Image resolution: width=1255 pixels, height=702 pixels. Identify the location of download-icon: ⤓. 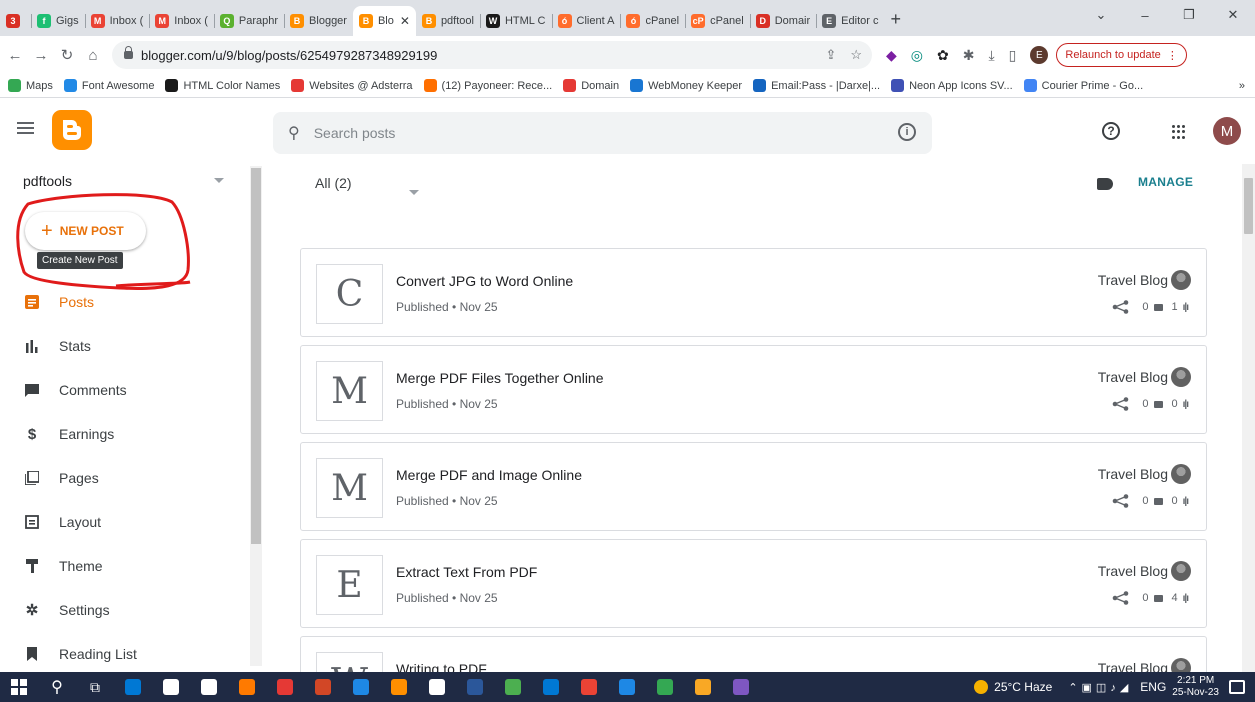
(991, 55).